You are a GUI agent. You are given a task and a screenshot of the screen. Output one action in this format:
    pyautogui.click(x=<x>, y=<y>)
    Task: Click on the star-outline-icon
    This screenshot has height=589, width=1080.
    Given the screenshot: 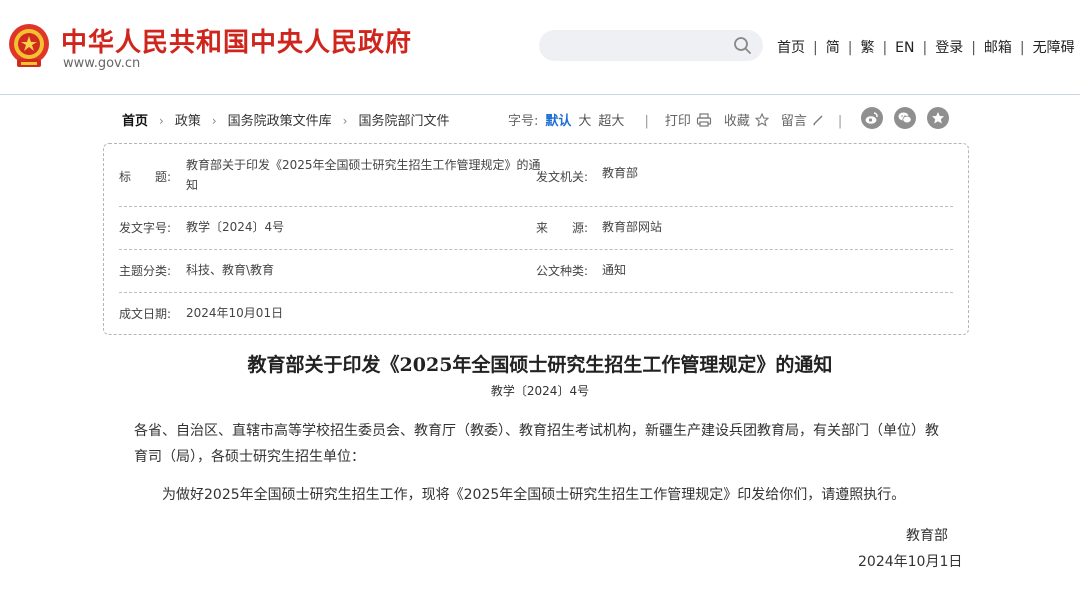 What is the action you would take?
    pyautogui.click(x=761, y=119)
    